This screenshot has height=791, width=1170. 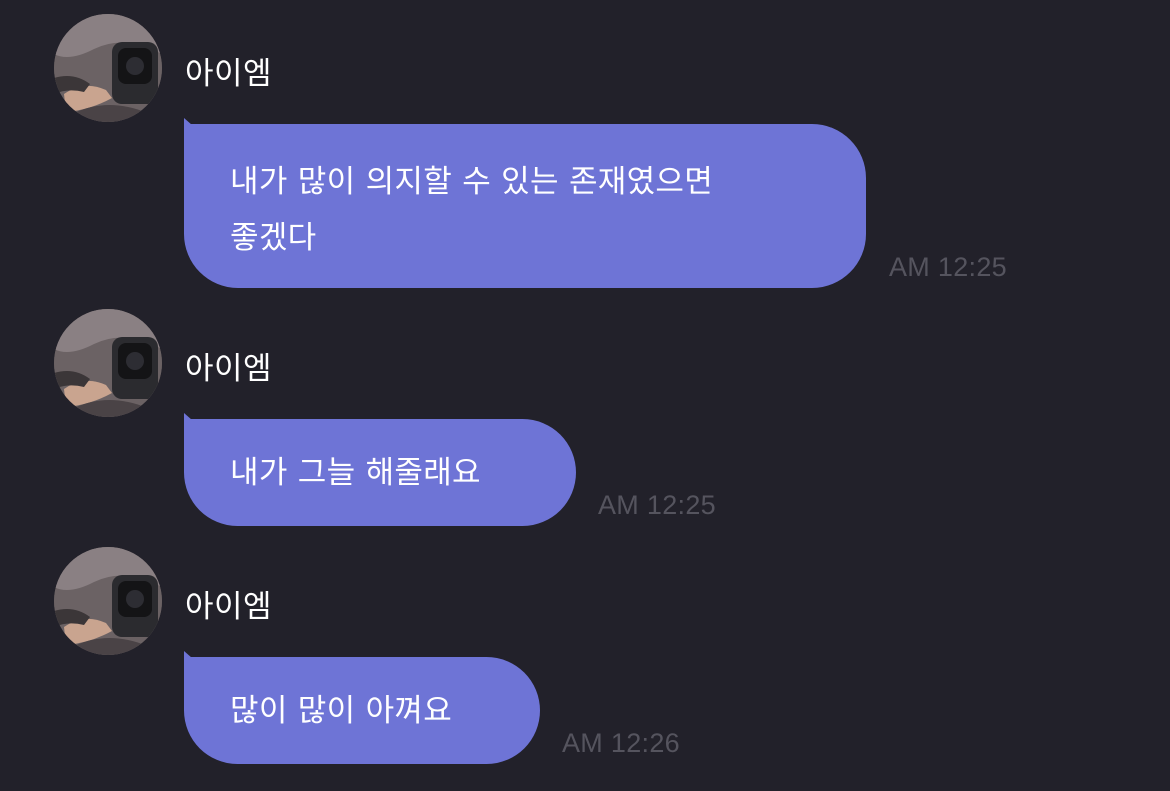 What do you see at coordinates (380, 472) in the screenshot?
I see `message-bubble: 내가 그늘 해줄래요` at bounding box center [380, 472].